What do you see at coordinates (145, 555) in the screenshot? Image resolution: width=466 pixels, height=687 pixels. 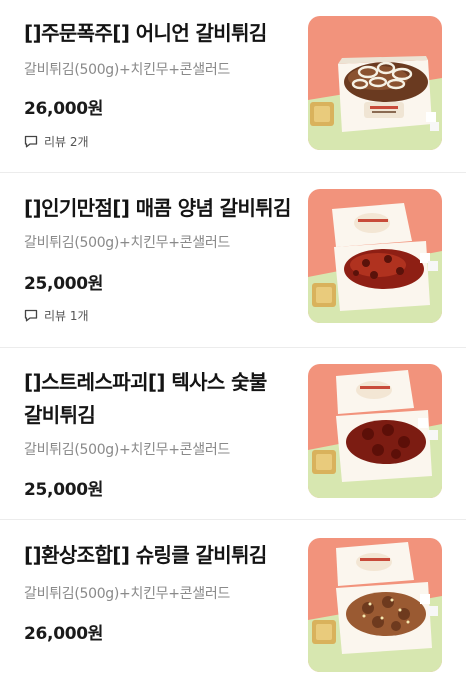 I see `menu-item-name: []환상조합[] 슈링클 갈비튀김` at bounding box center [145, 555].